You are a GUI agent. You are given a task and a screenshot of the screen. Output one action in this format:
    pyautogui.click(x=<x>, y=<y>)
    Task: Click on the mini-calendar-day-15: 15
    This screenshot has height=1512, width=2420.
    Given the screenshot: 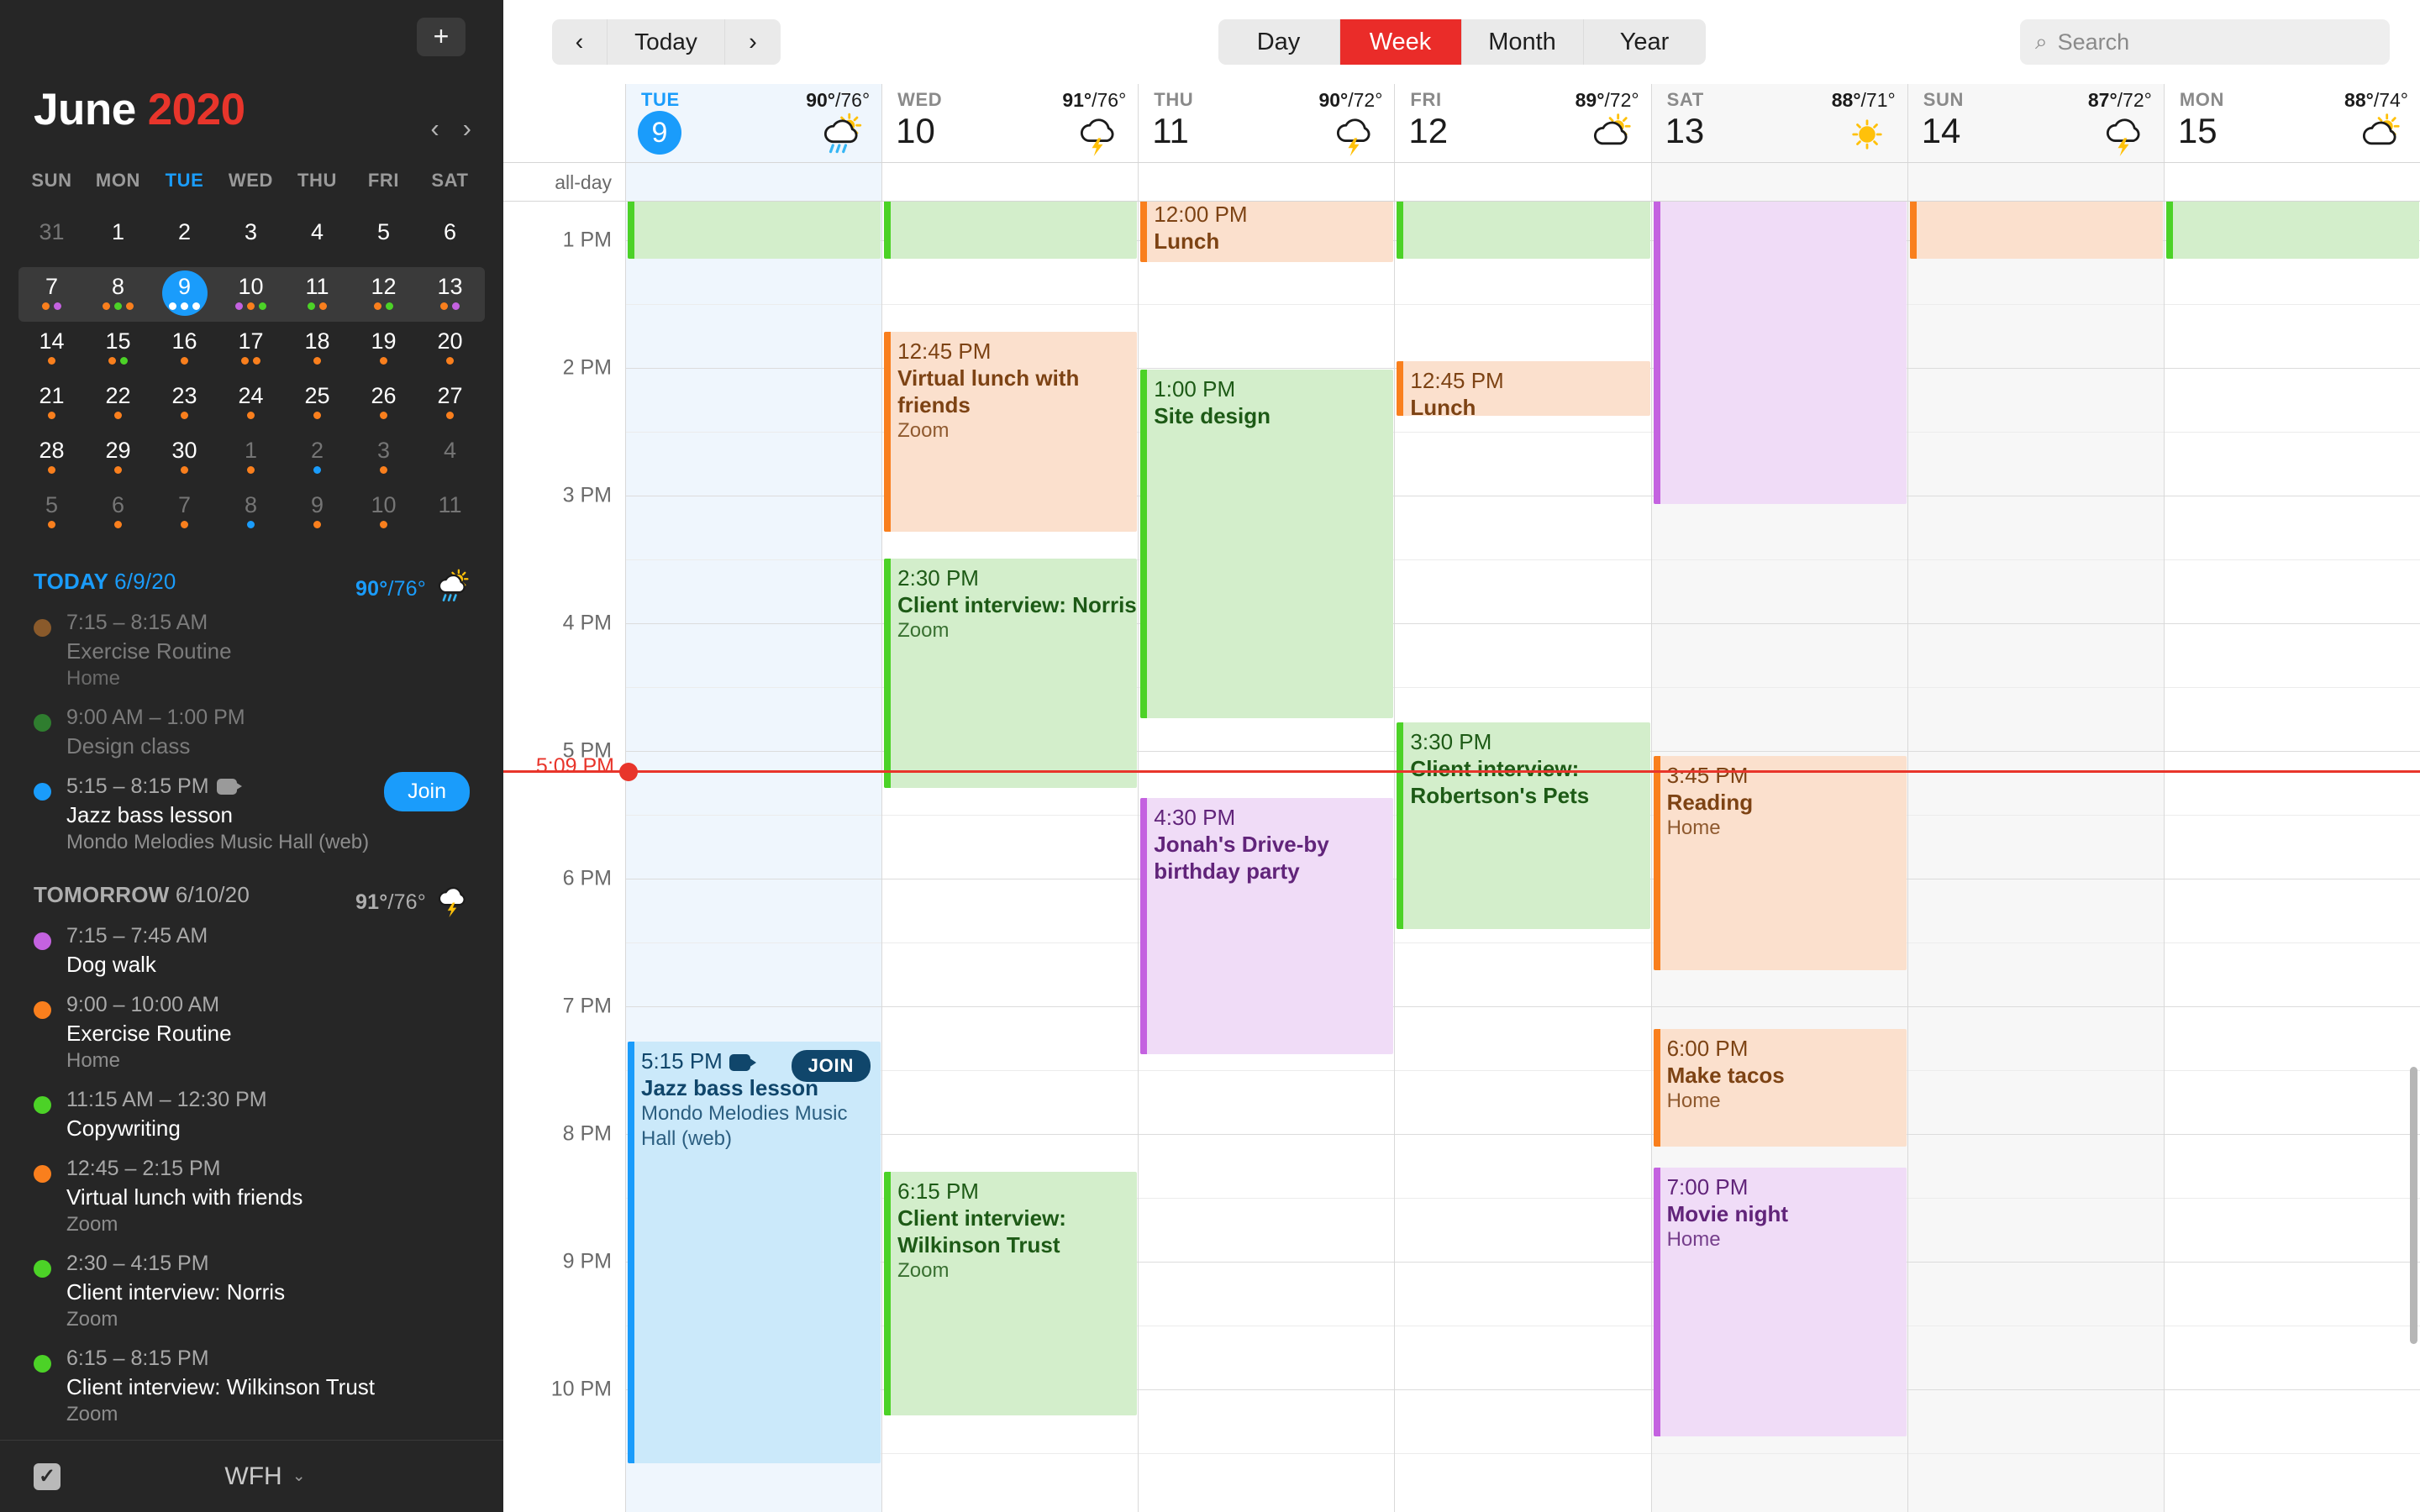 What is the action you would take?
    pyautogui.click(x=118, y=349)
    